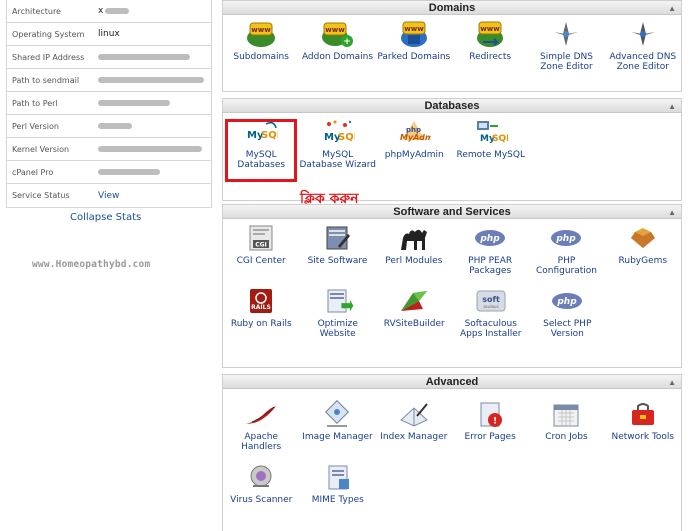 This screenshot has width=700, height=531. What do you see at coordinates (490, 414) in the screenshot?
I see `error-pages-icon: !` at bounding box center [490, 414].